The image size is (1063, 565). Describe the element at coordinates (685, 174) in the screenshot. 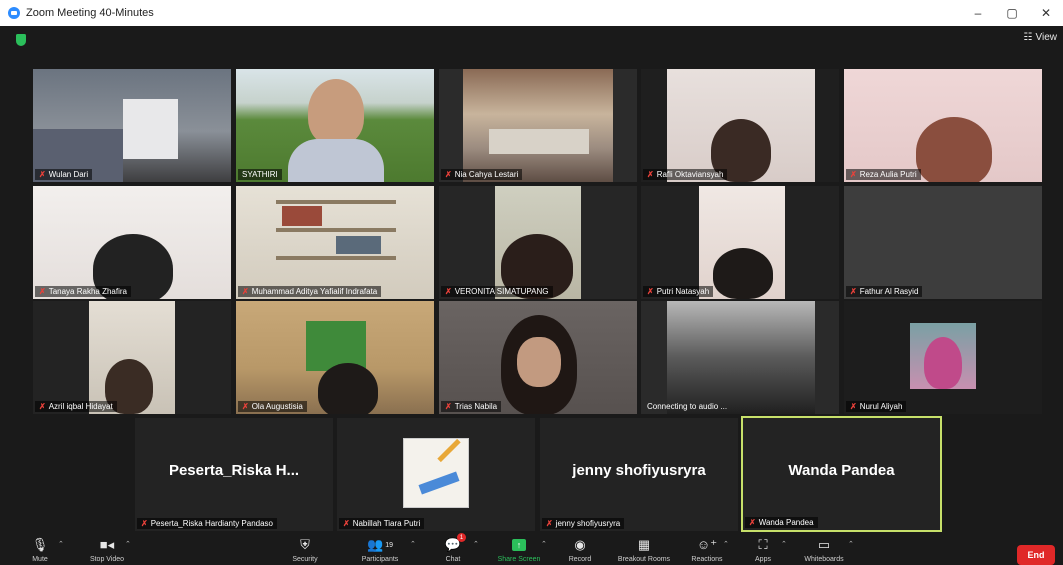

I see `participant-name-tag: ✗ Rafli Oktaviansyah` at that location.